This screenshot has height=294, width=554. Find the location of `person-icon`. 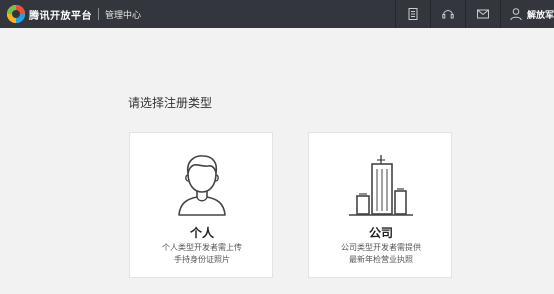

person-icon is located at coordinates (202, 185).